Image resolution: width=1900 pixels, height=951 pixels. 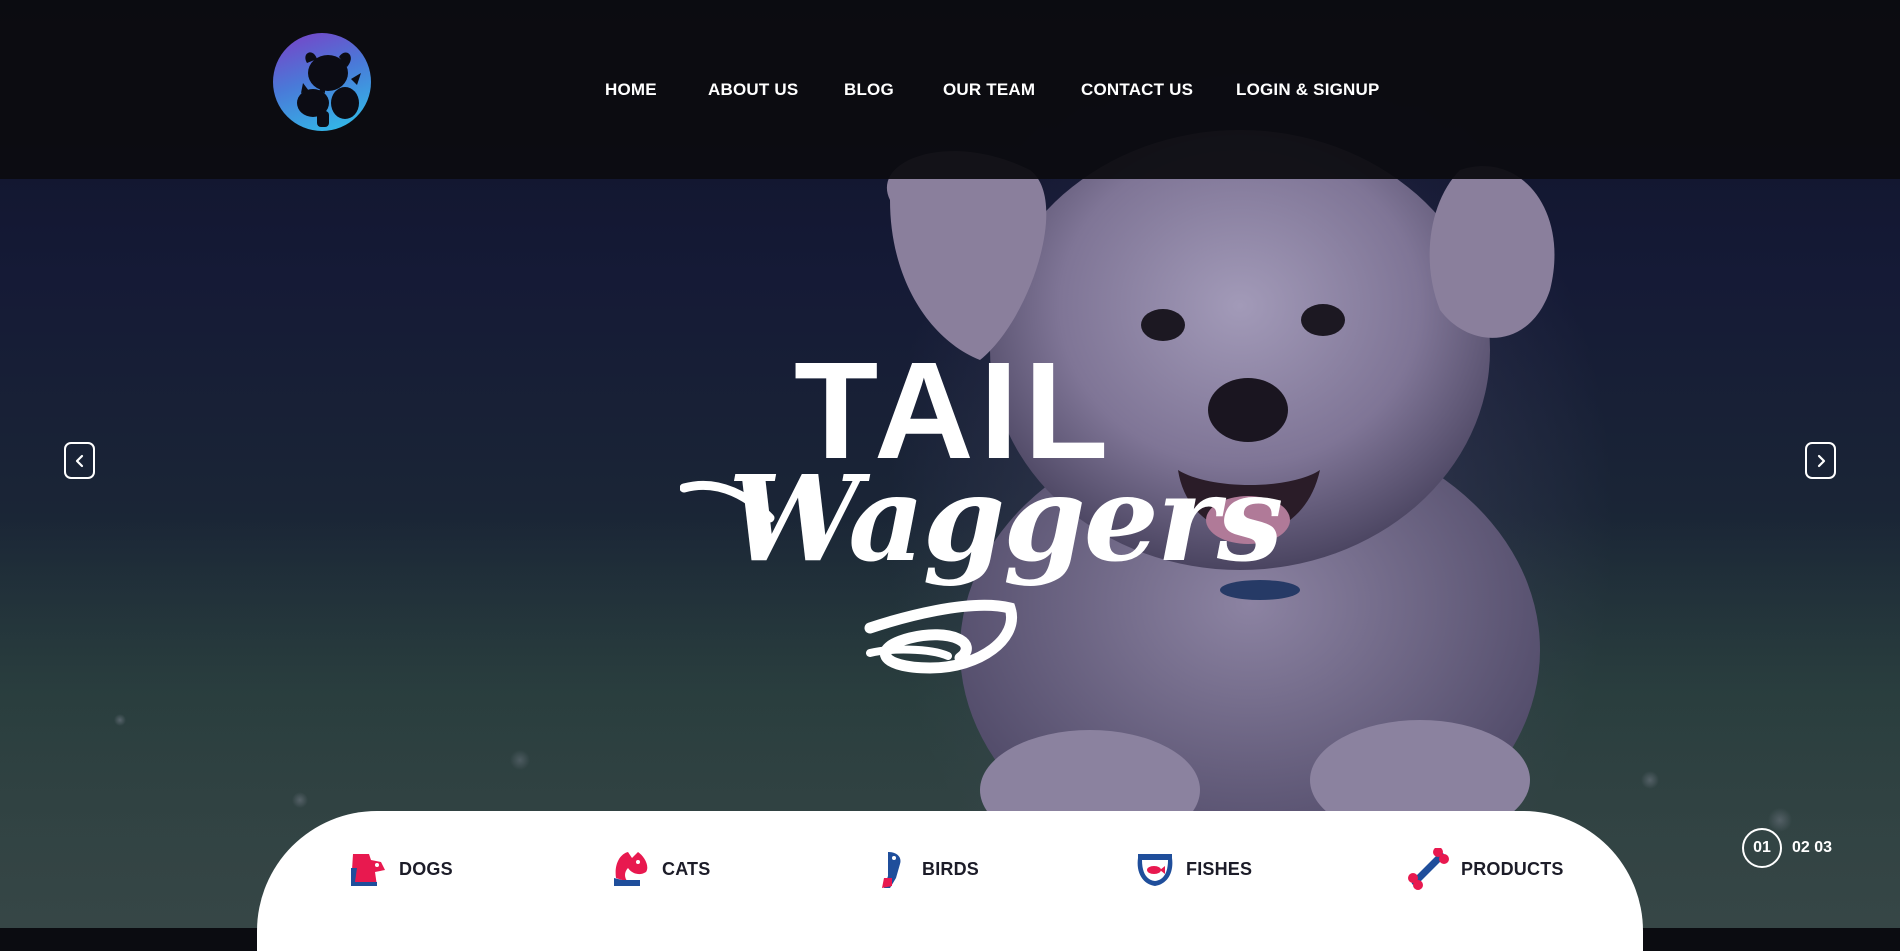 I want to click on category-label: PRODUCTS, so click(x=1512, y=868).